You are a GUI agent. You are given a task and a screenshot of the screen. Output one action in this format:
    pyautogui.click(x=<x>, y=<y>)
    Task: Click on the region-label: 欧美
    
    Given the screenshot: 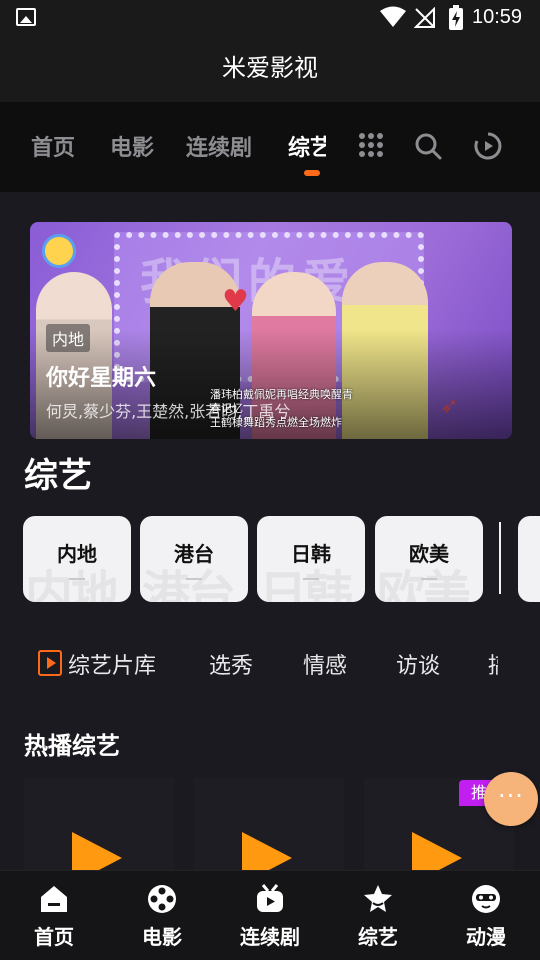 What is the action you would take?
    pyautogui.click(x=429, y=554)
    